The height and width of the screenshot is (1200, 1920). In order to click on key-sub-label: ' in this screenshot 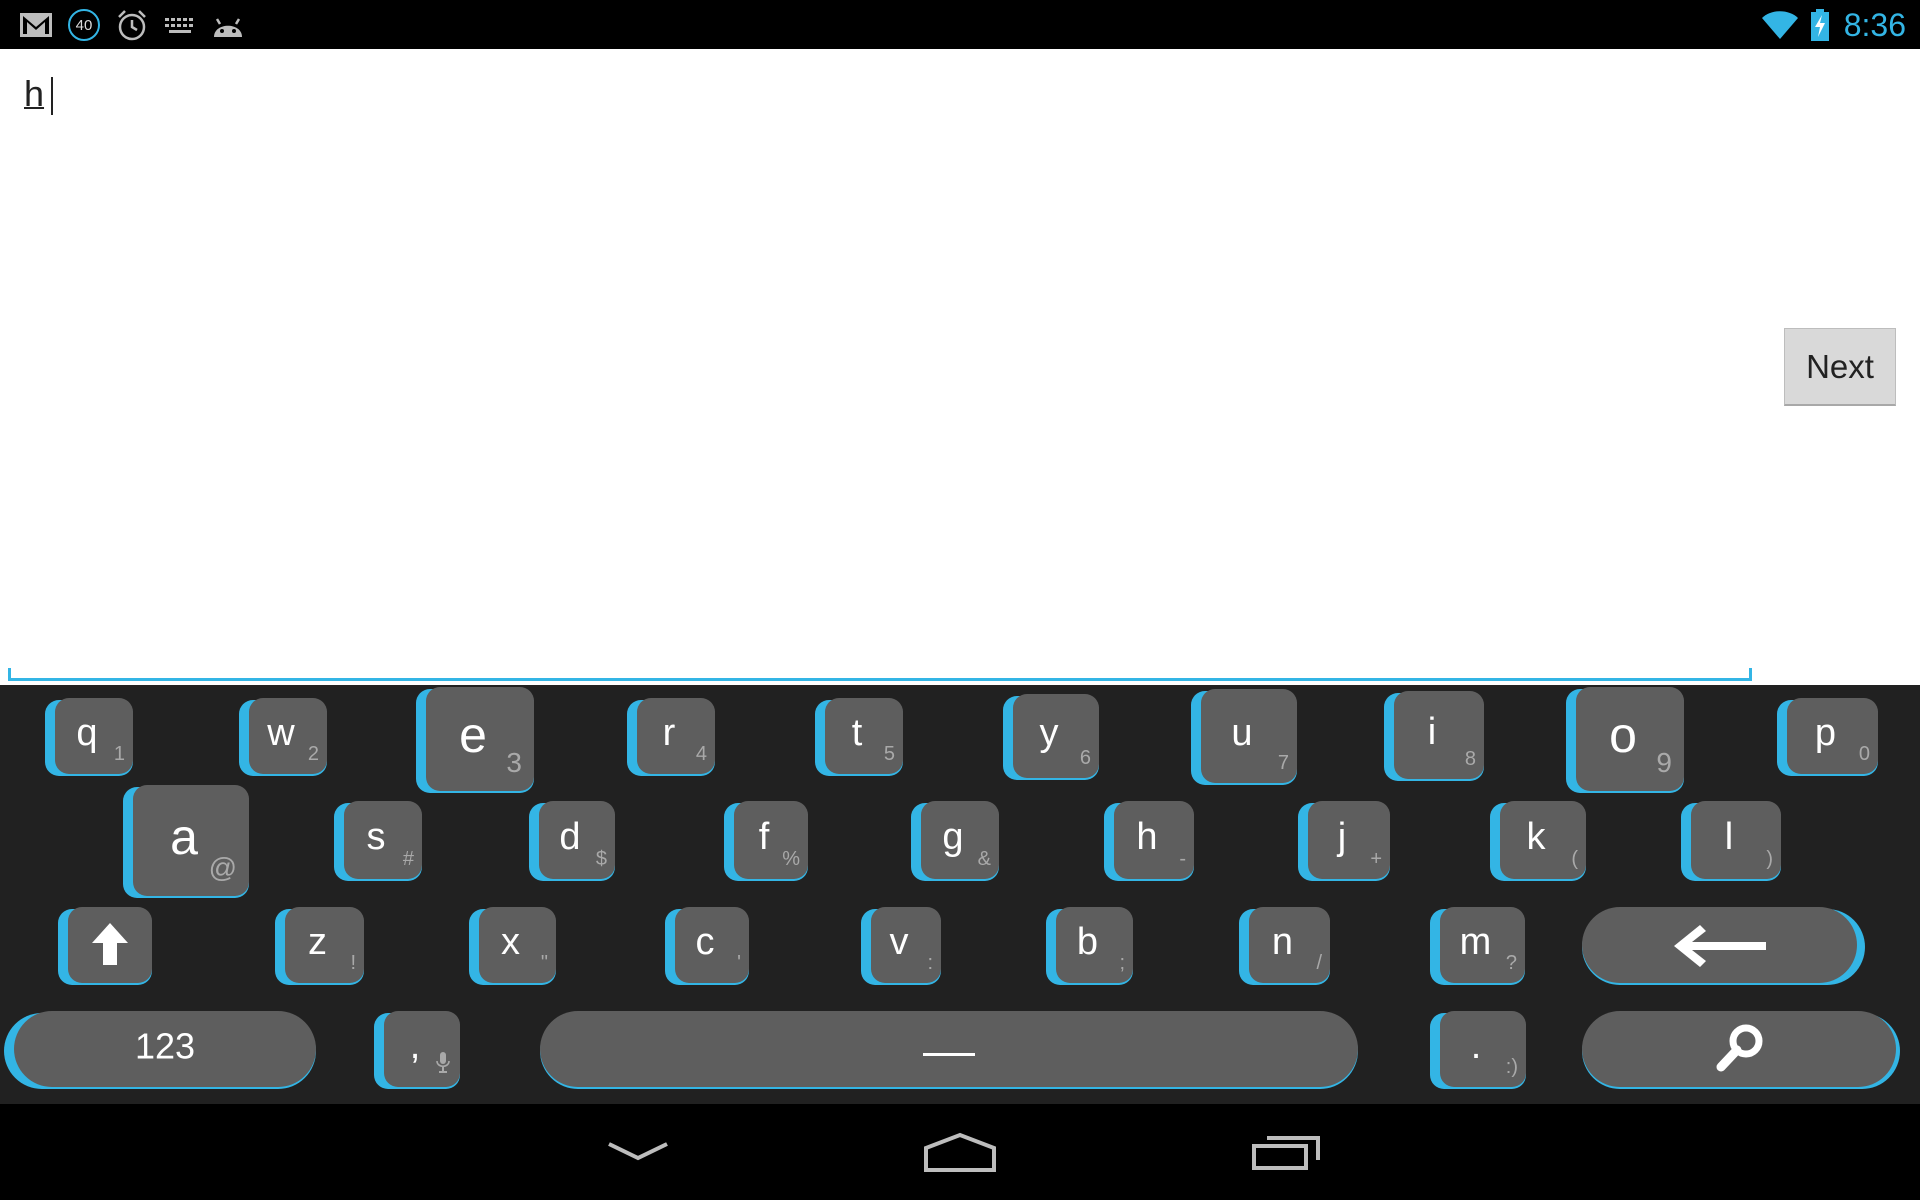, I will do `click(739, 963)`.